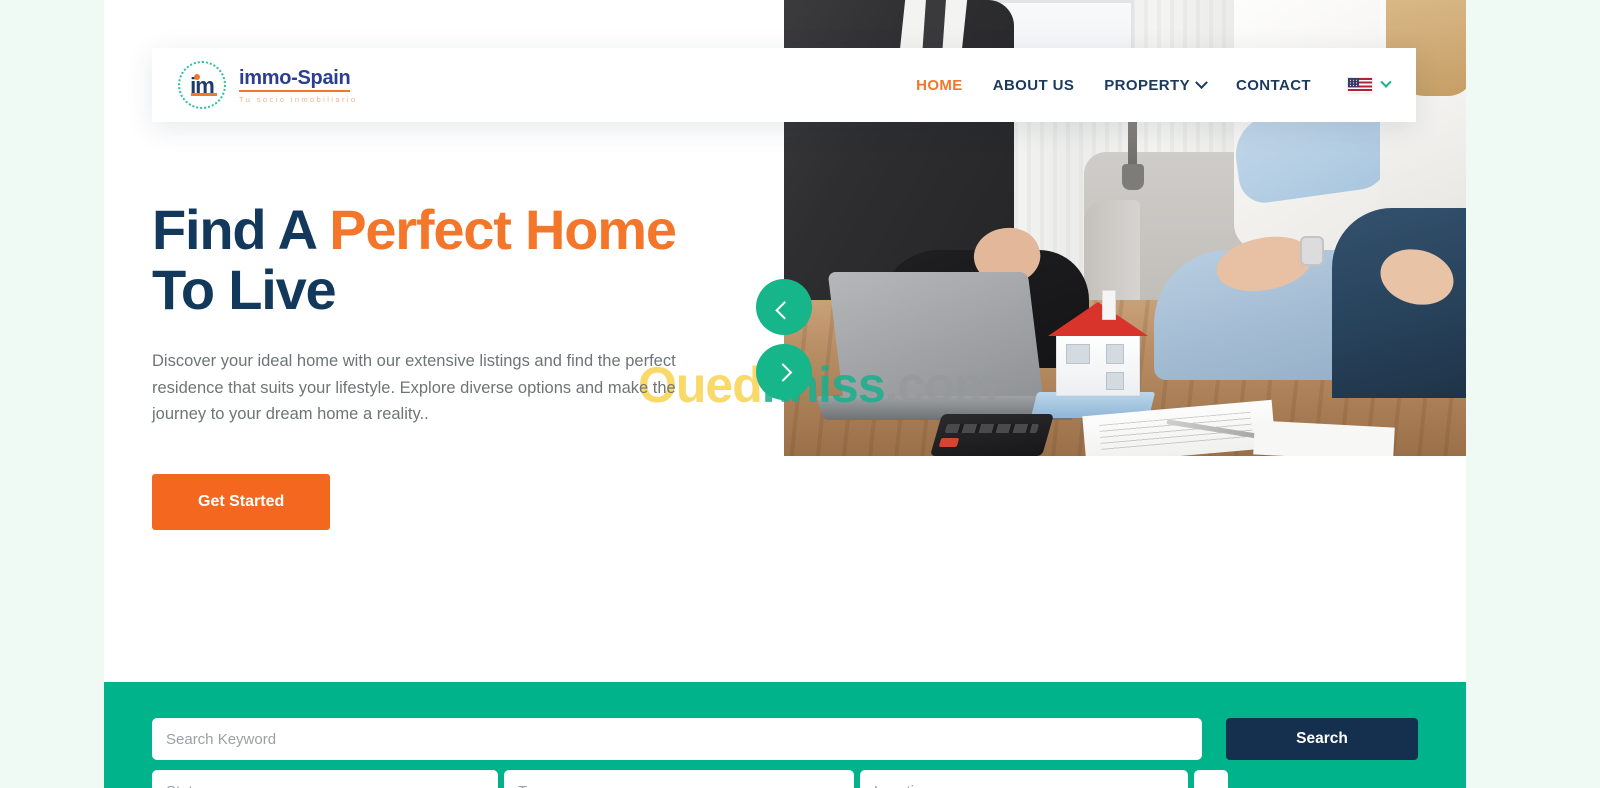 This screenshot has height=788, width=1600. I want to click on photo-house-window-c, so click(1115, 381).